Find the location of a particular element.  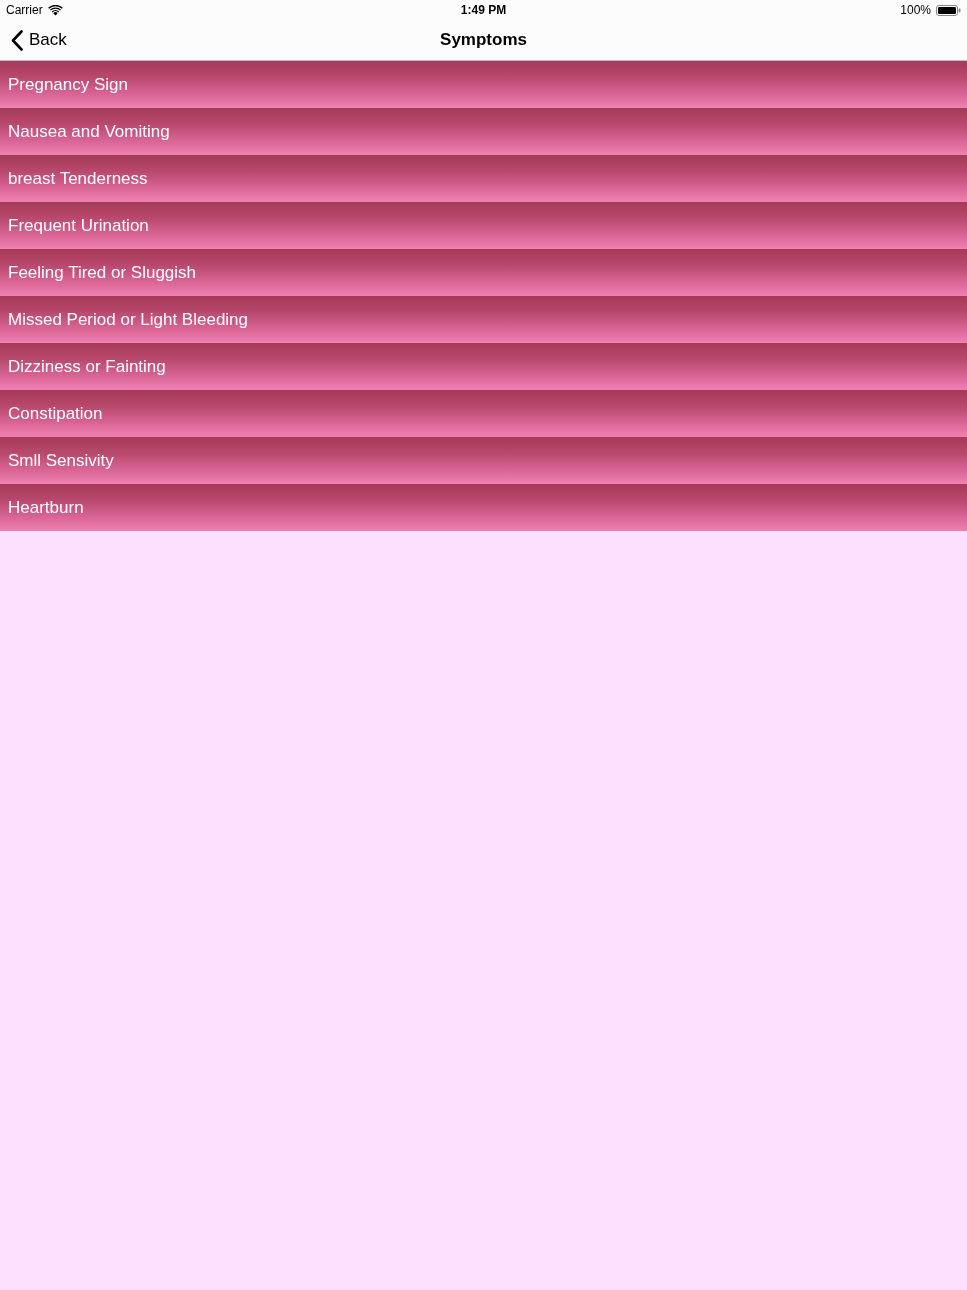

carrier-name: Carrier is located at coordinates (24, 10).